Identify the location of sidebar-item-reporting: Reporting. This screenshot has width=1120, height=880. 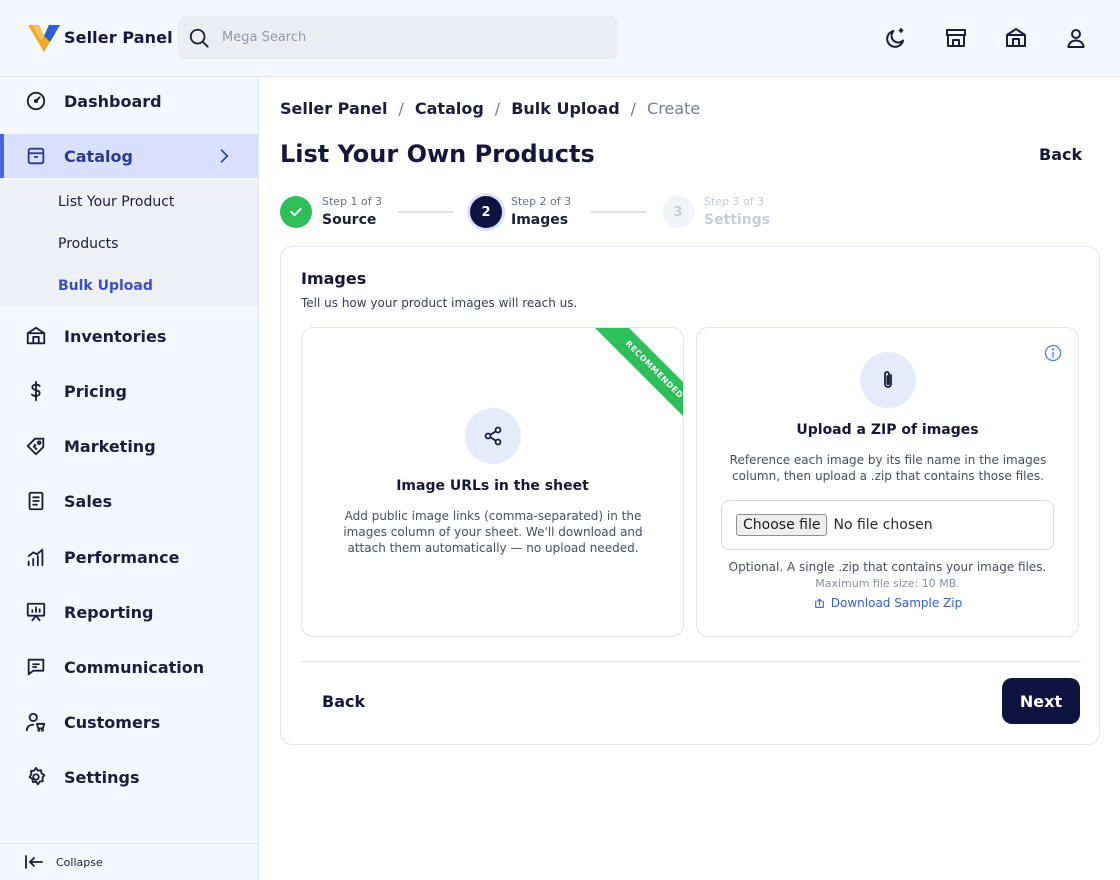
(129, 612).